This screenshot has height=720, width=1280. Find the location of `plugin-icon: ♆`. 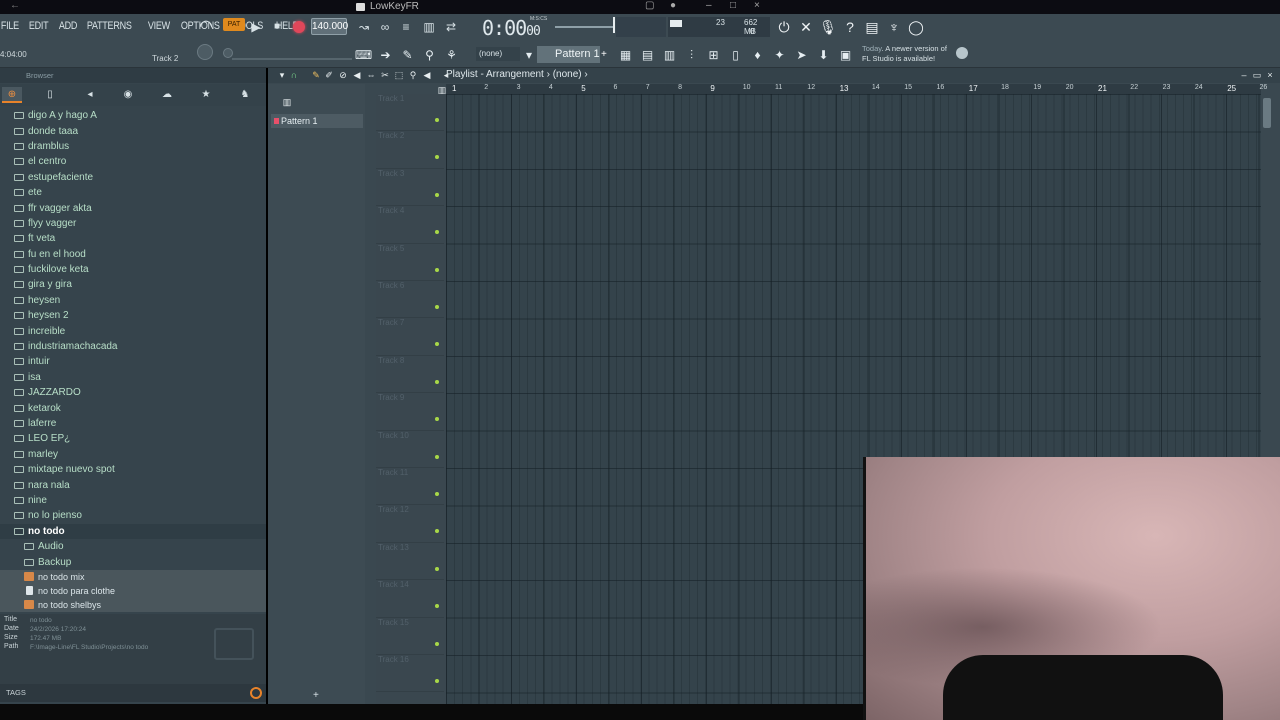

plugin-icon: ♆ is located at coordinates (894, 27).